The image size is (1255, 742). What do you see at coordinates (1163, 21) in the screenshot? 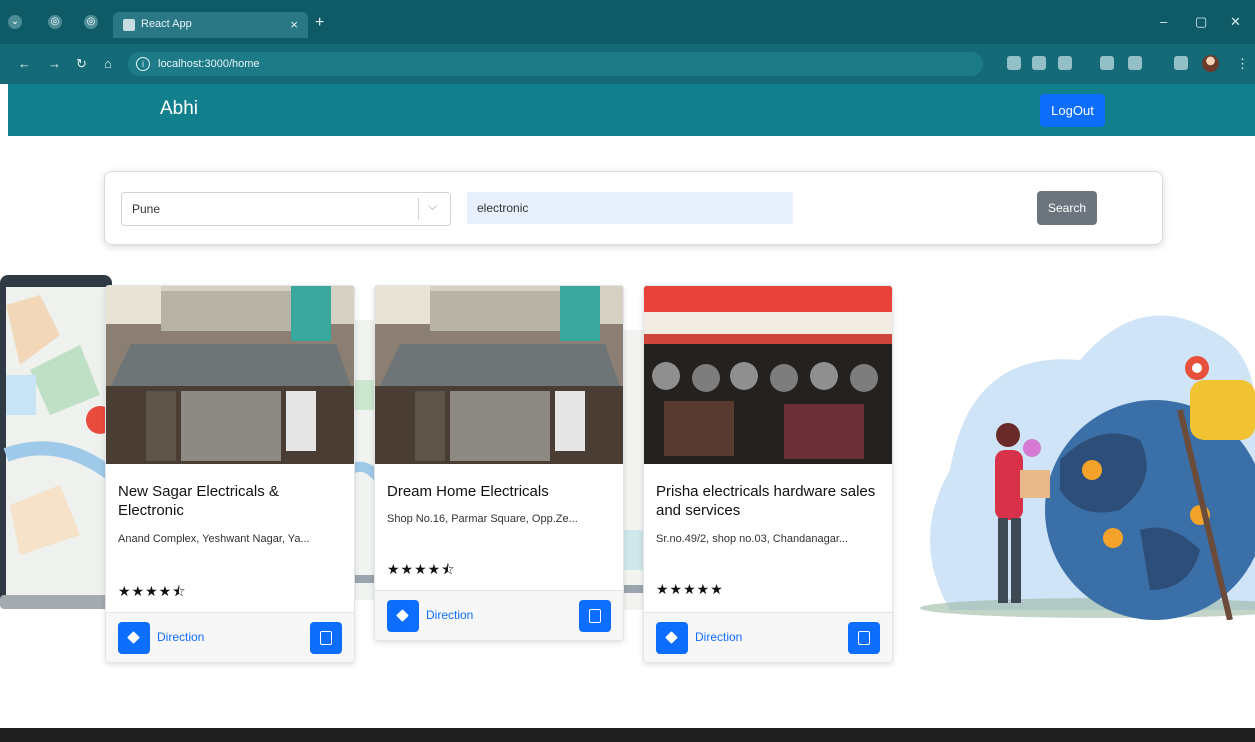
I see `minimize-icon: –` at bounding box center [1163, 21].